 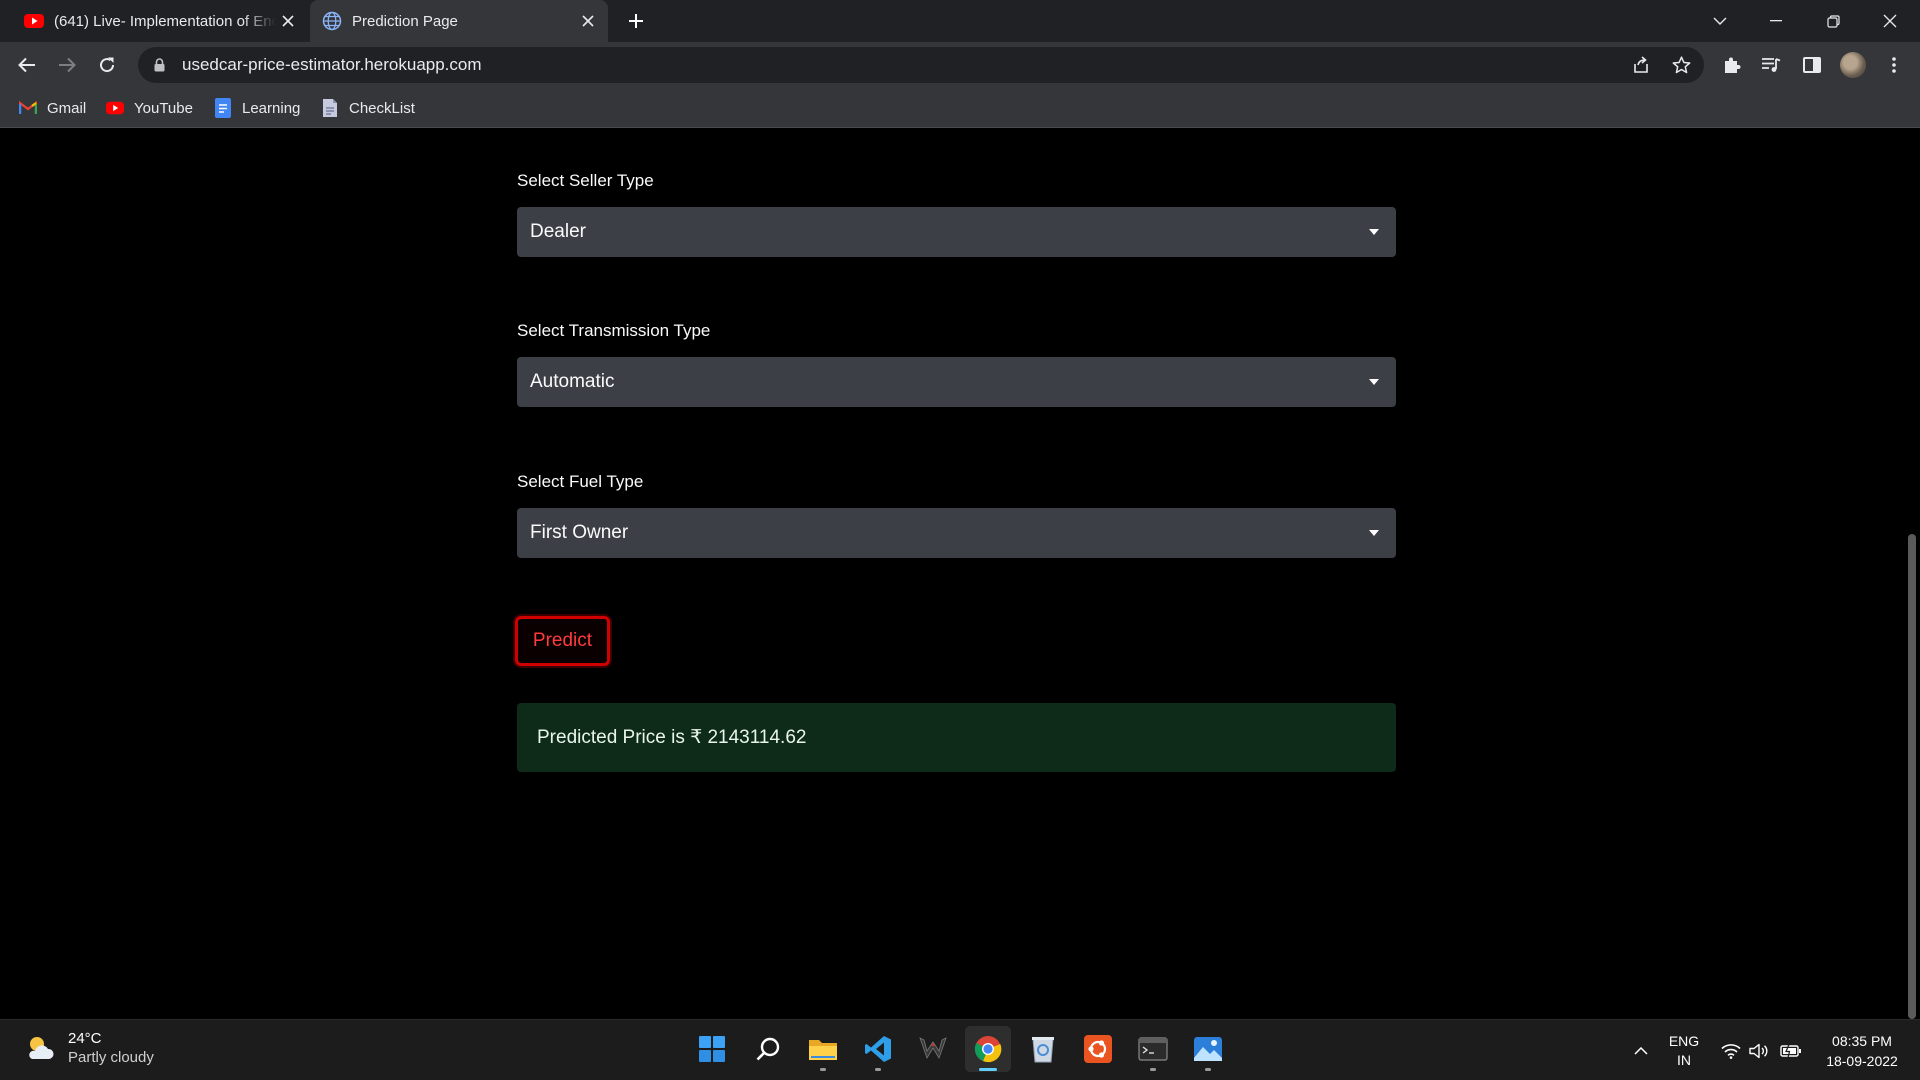 I want to click on fuel-type-select: First Owner, so click(x=956, y=533).